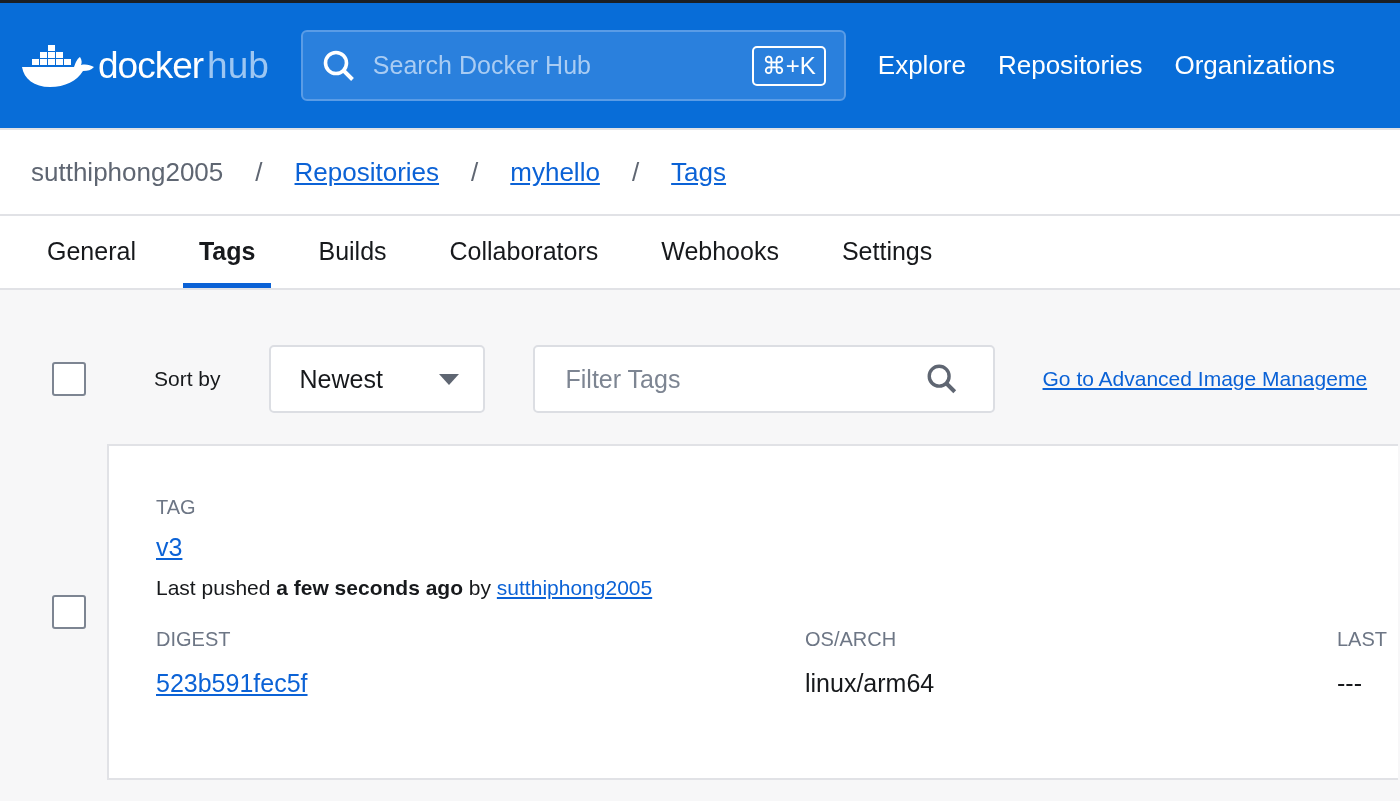  Describe the element at coordinates (176, 507) in the screenshot. I see `tag-heading: TAG` at that location.